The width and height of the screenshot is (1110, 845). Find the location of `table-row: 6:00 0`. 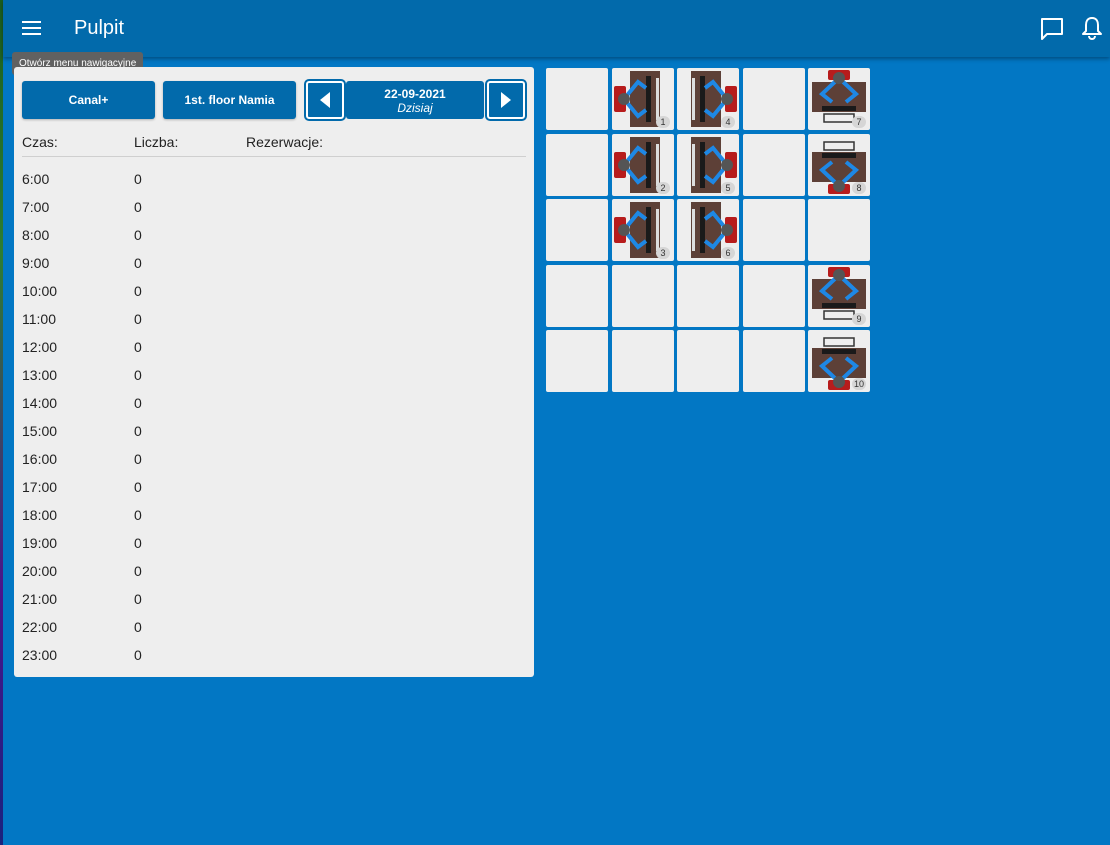

table-row: 6:00 0 is located at coordinates (274, 185).